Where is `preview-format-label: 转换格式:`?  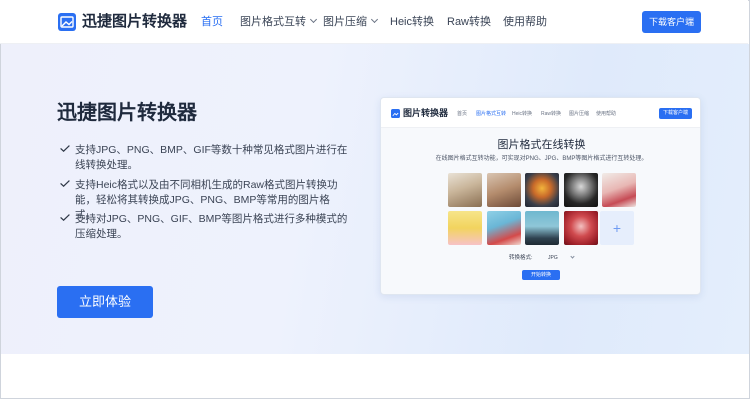 preview-format-label: 转换格式: is located at coordinates (521, 258).